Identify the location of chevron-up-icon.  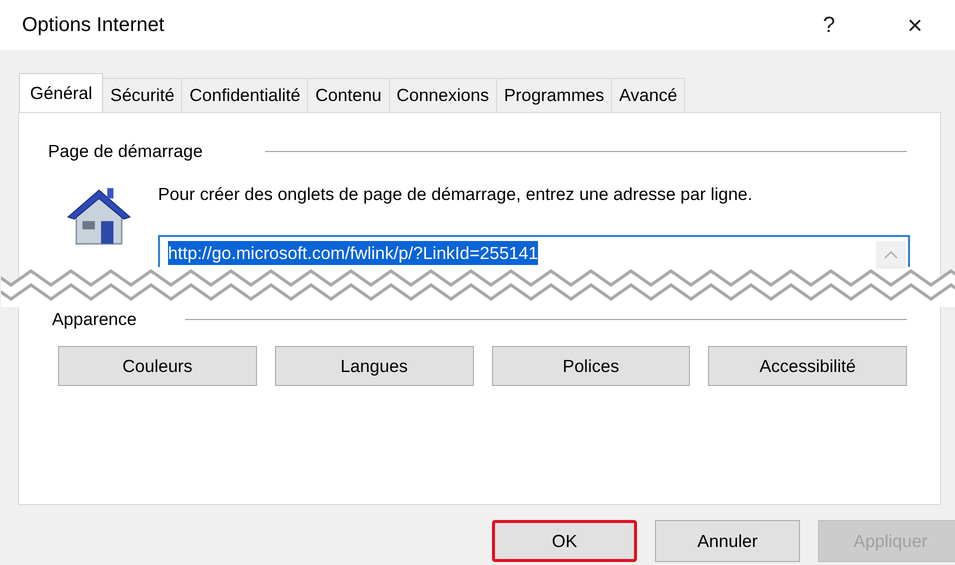
(891, 255).